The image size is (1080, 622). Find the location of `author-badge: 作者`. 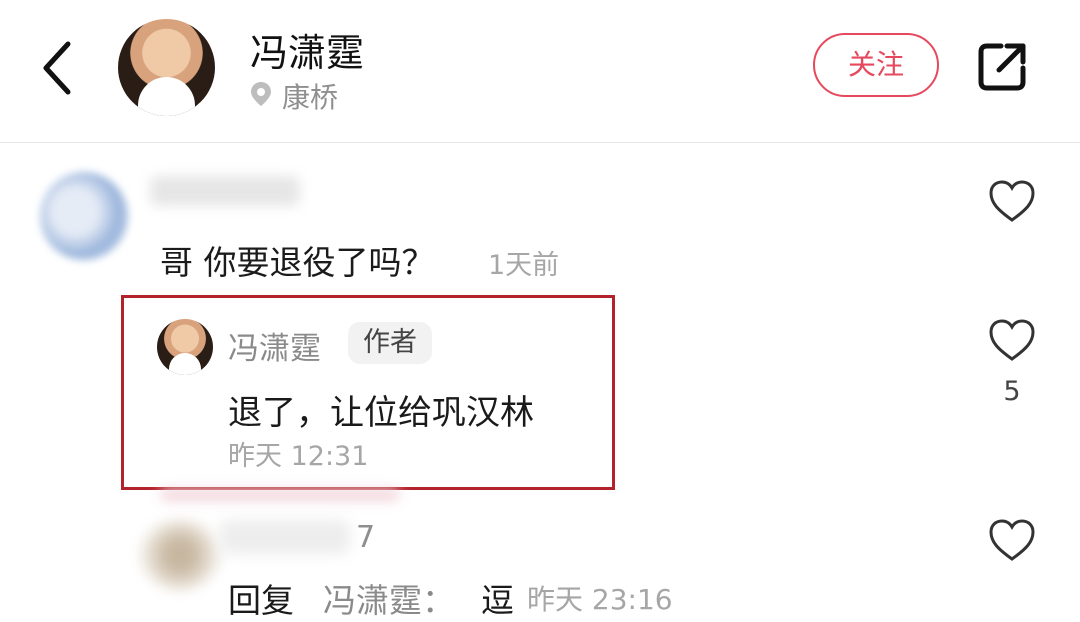

author-badge: 作者 is located at coordinates (390, 343).